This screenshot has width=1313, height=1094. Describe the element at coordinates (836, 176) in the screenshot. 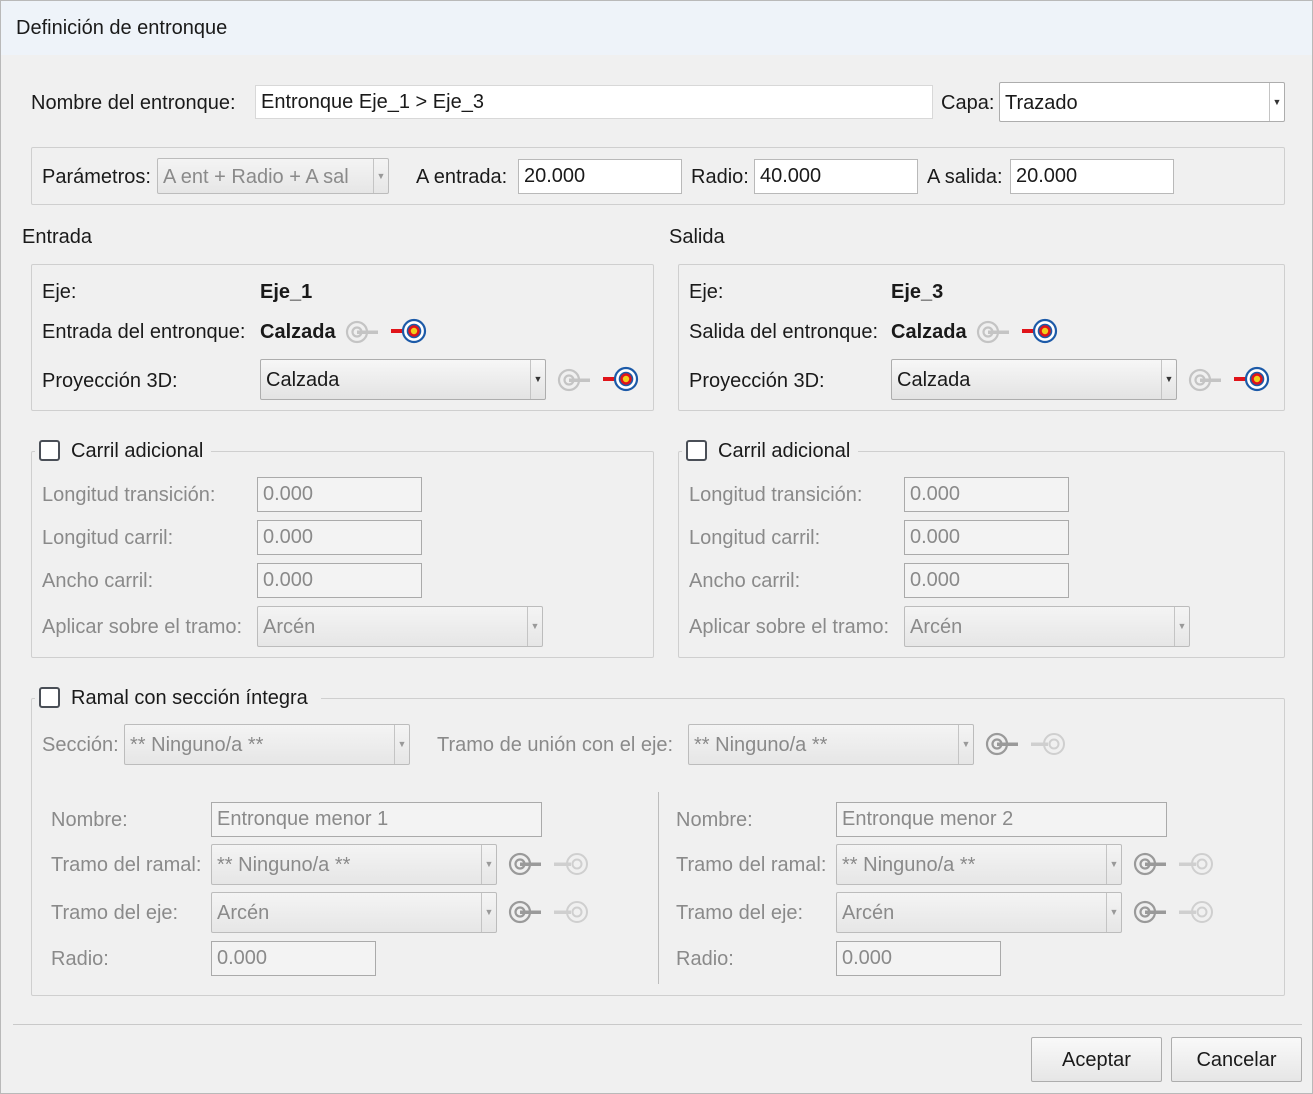

I see `radio-input: 40.000` at that location.